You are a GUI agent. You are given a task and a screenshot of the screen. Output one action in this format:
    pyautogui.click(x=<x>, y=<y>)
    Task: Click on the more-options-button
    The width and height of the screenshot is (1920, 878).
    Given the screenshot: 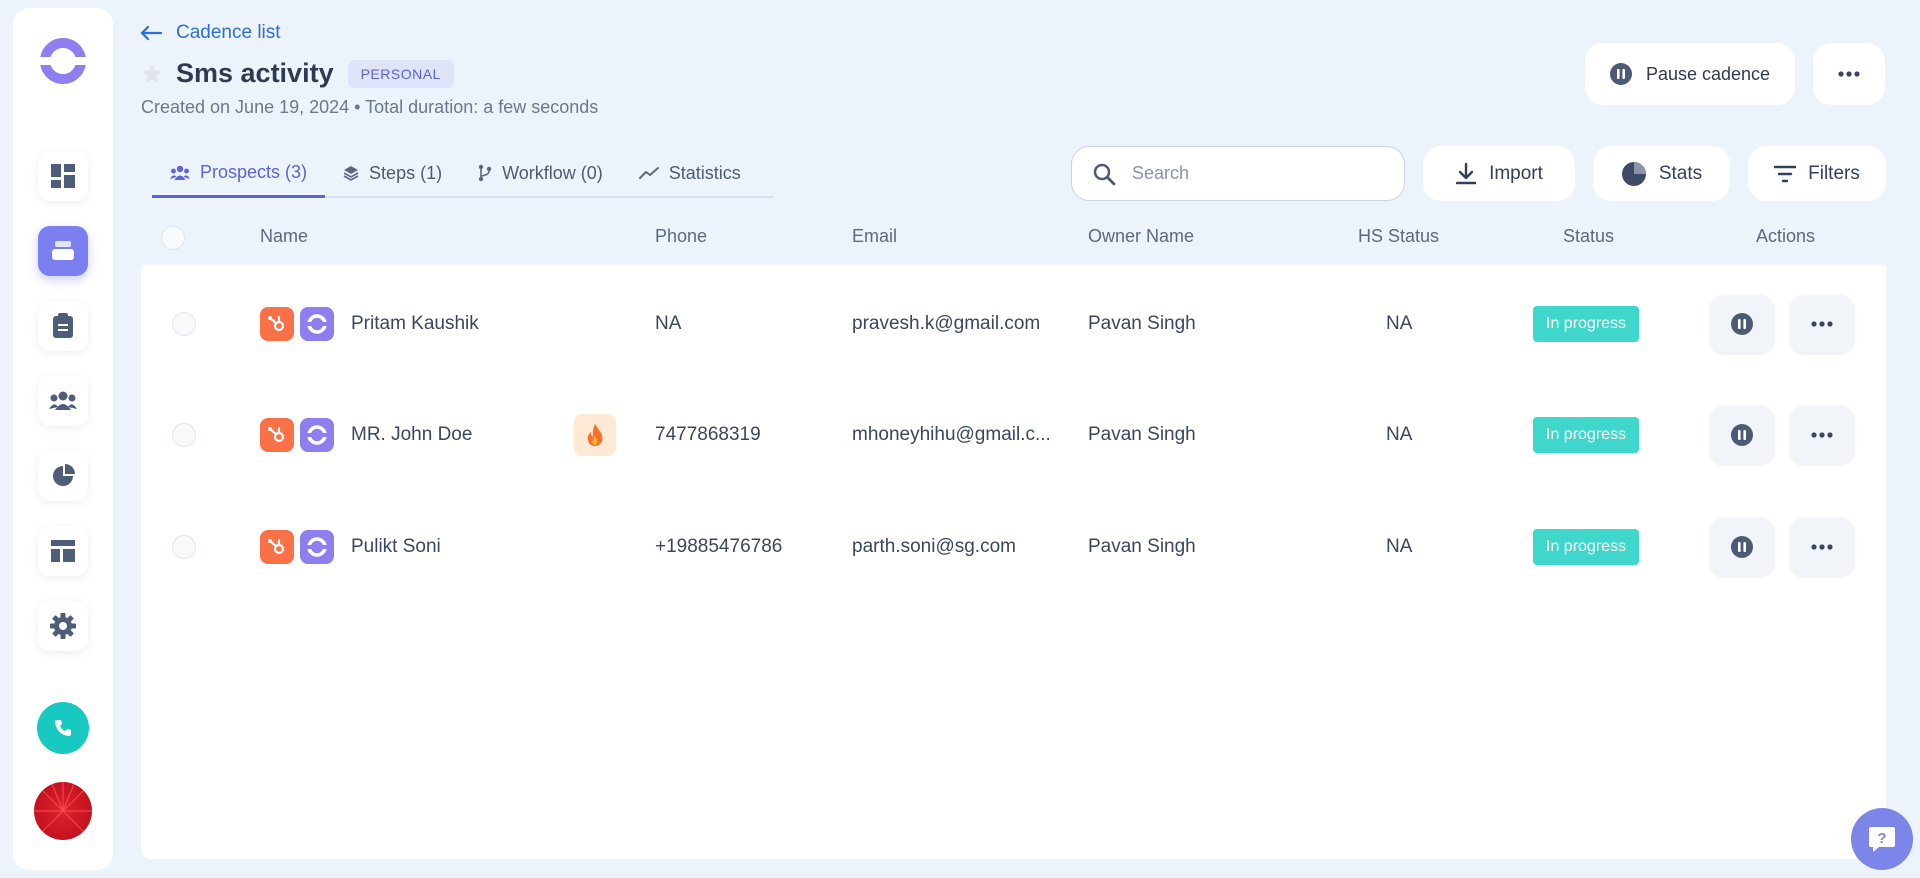 What is the action you would take?
    pyautogui.click(x=1849, y=74)
    